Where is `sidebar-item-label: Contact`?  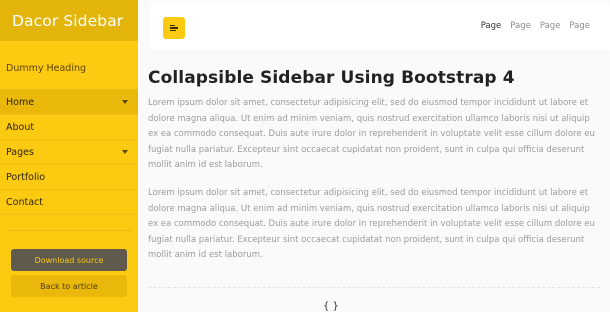
sidebar-item-label: Contact is located at coordinates (24, 202).